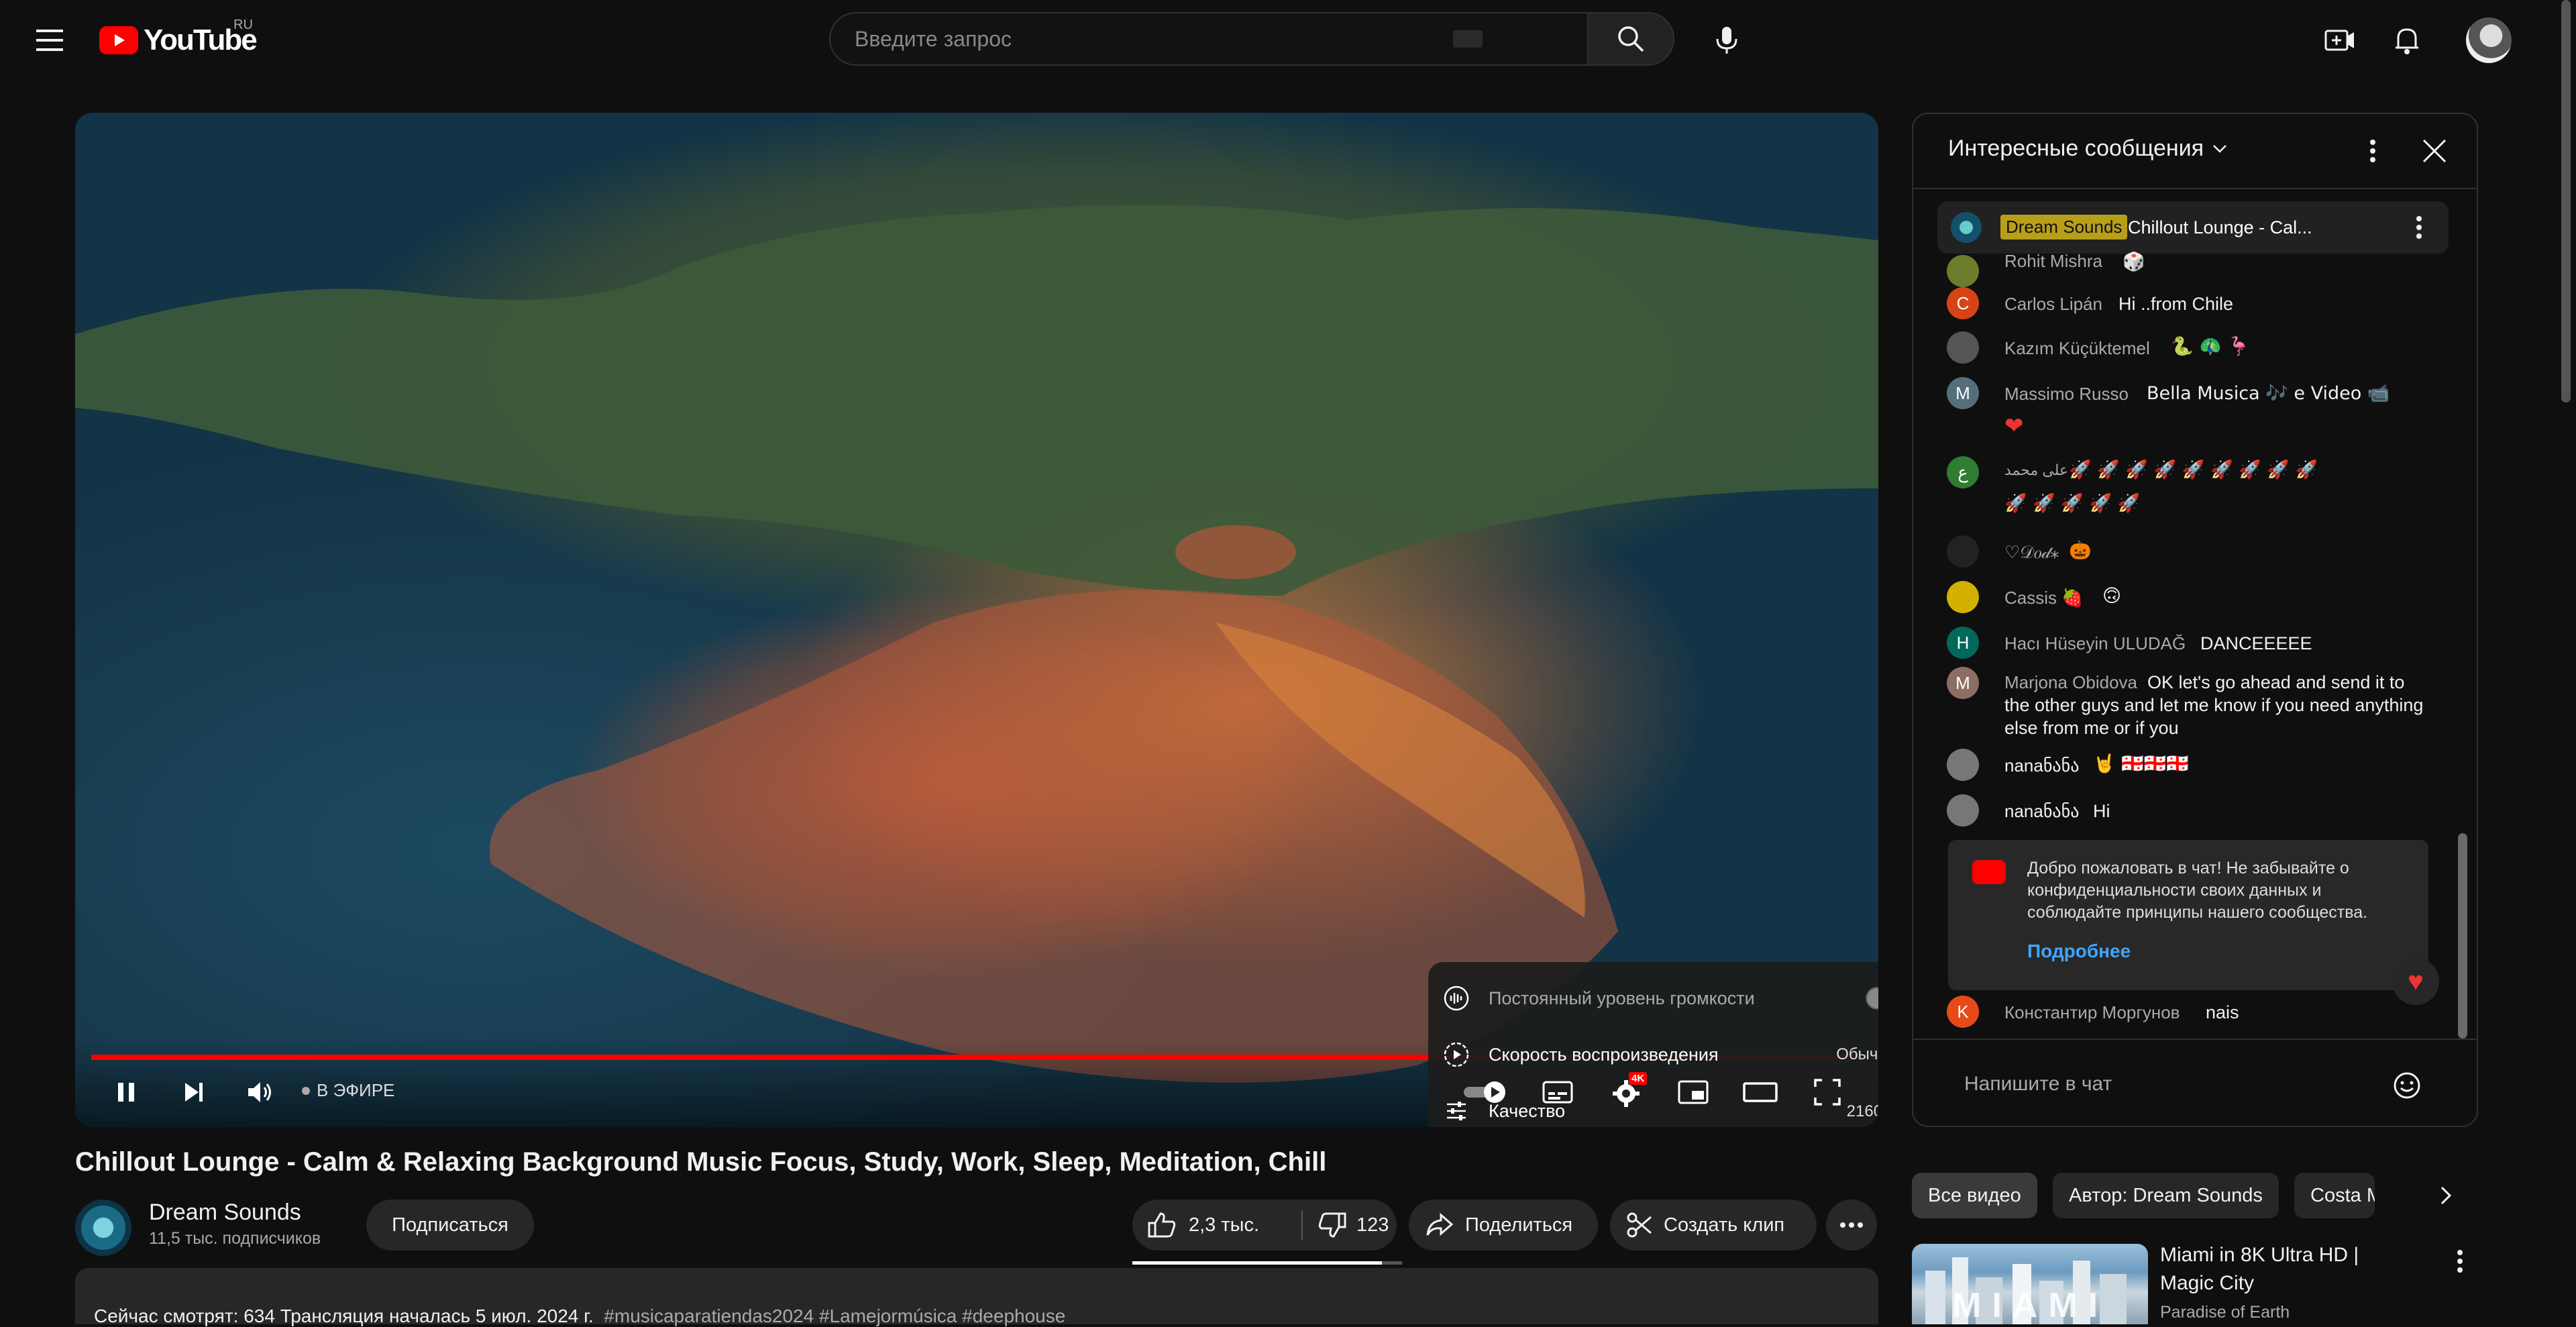 The image size is (2576, 1327). What do you see at coordinates (2334, 1195) in the screenshot?
I see `chip-costa-mee: Costa Mee` at bounding box center [2334, 1195].